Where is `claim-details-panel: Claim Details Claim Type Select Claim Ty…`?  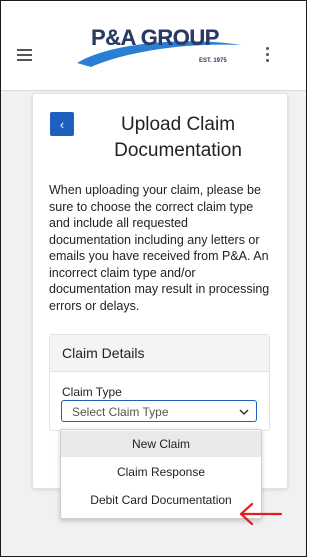
claim-details-panel: Claim Details Claim Type Select Claim Ty… is located at coordinates (159, 382).